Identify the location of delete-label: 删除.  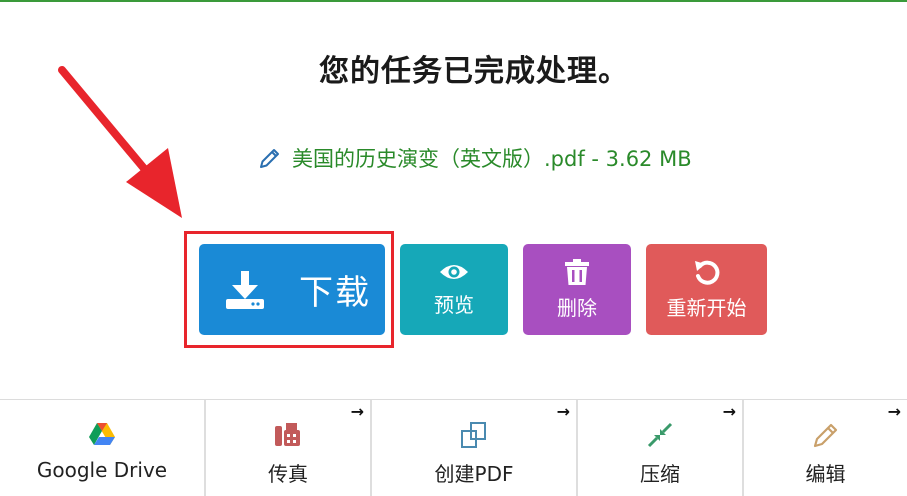
(577, 308).